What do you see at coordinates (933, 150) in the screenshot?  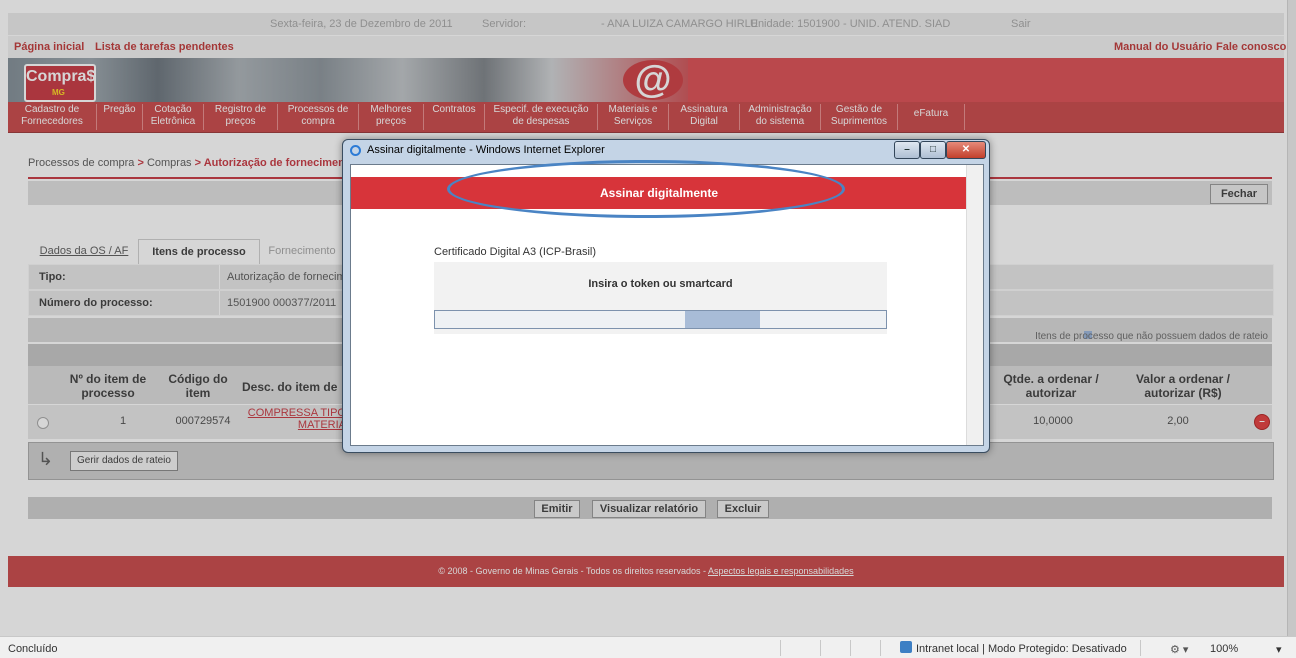 I see `maximize-button: □` at bounding box center [933, 150].